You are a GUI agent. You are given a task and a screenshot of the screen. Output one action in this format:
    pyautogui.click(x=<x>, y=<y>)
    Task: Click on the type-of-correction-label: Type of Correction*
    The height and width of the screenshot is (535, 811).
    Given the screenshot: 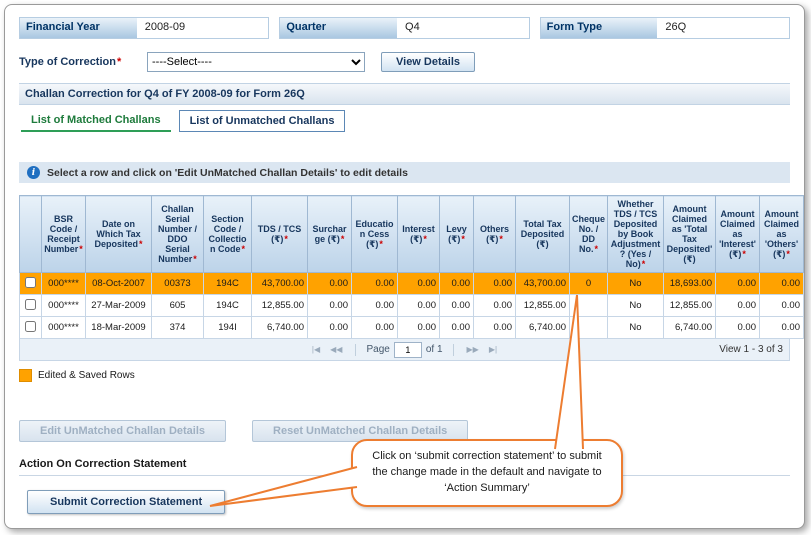 What is the action you would take?
    pyautogui.click(x=78, y=62)
    